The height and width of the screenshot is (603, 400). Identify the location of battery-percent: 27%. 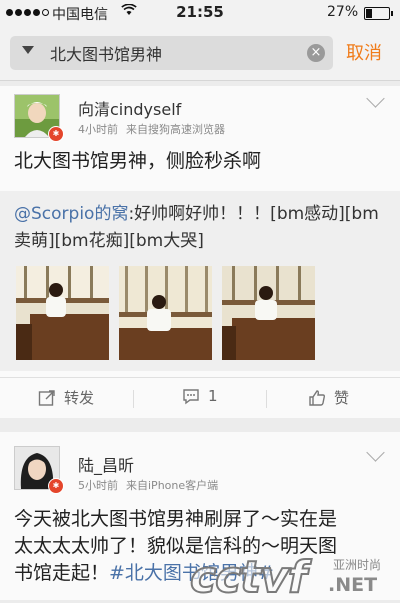
(343, 12).